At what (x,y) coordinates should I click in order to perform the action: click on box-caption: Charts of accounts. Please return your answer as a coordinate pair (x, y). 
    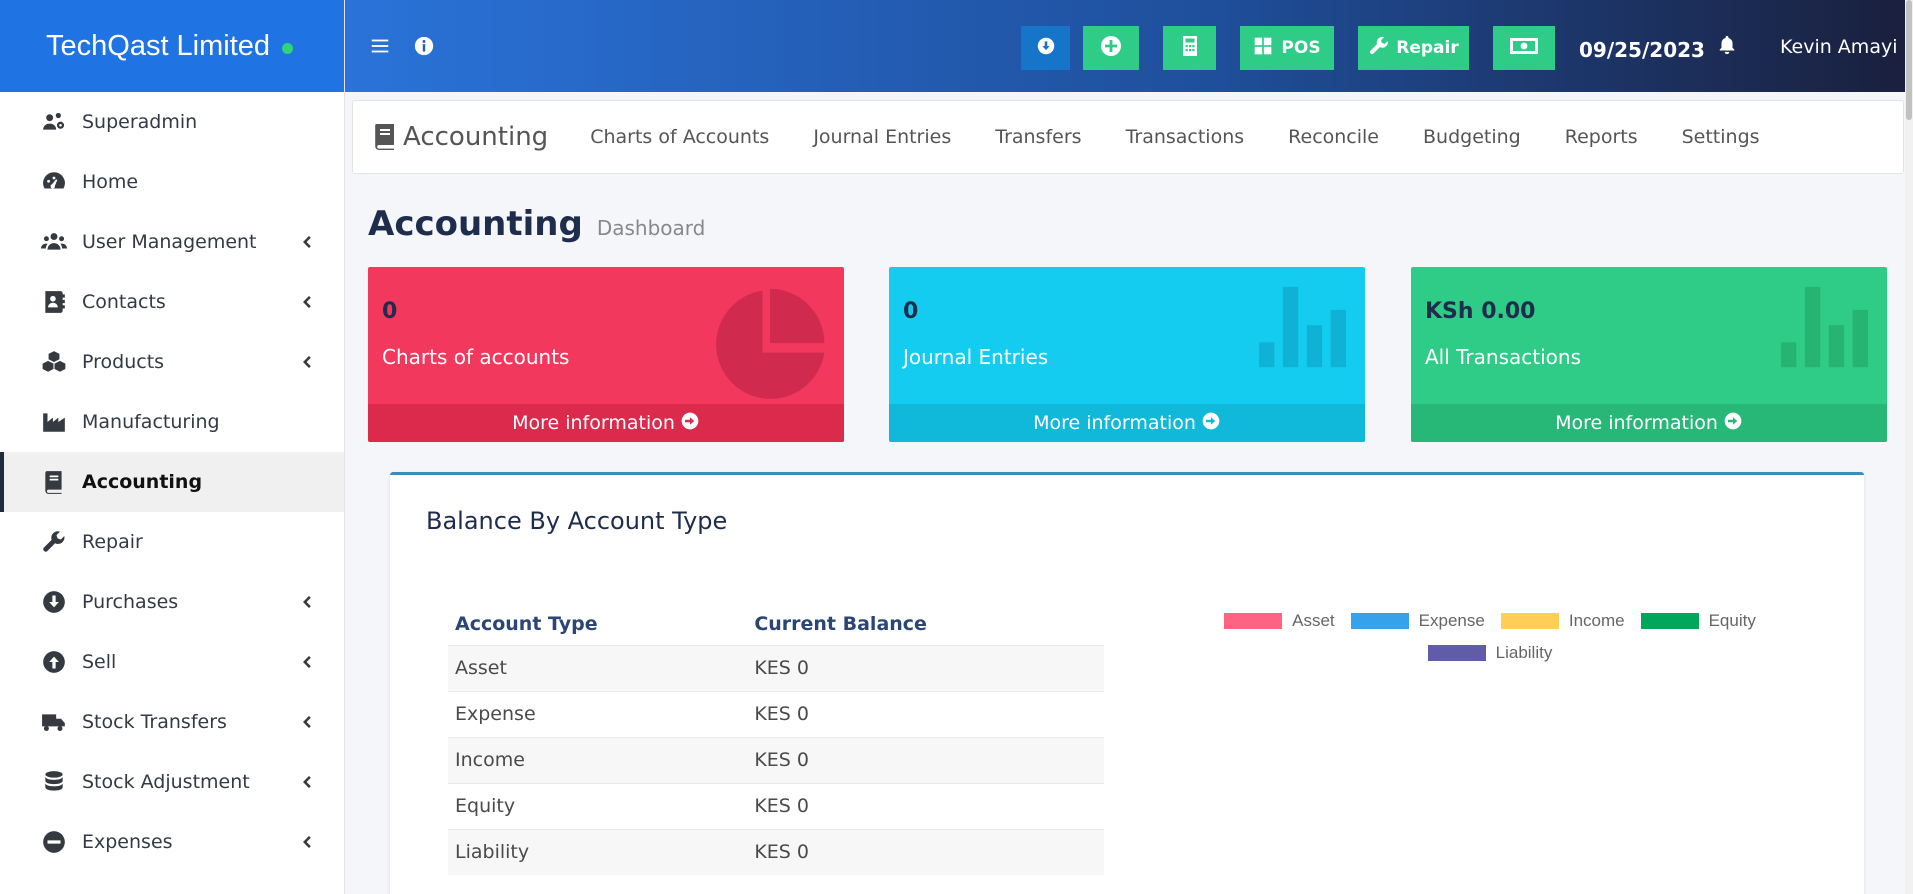
    Looking at the image, I should click on (476, 357).